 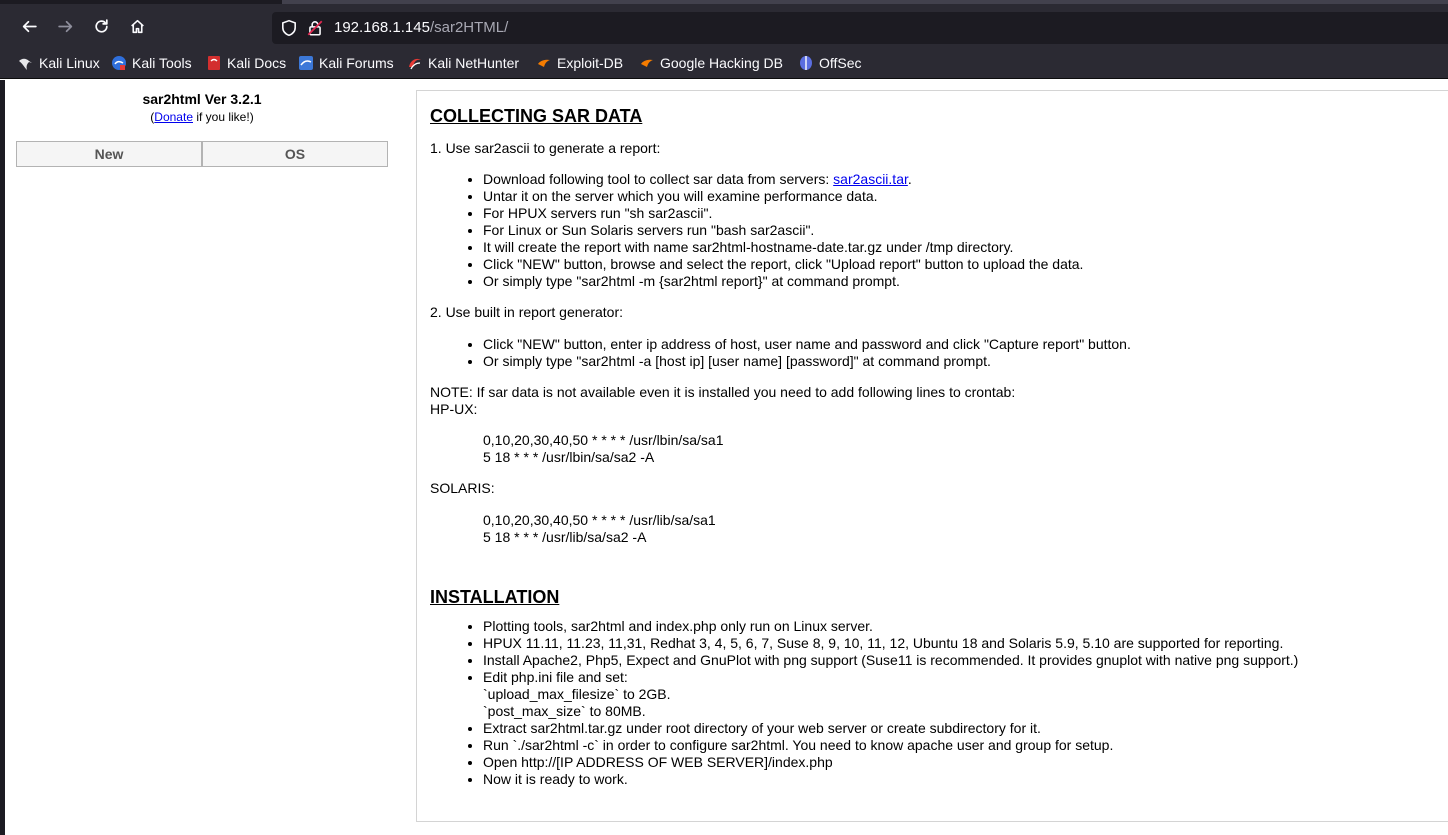 I want to click on bookmark-kali-forums: Kali Forums, so click(x=346, y=63).